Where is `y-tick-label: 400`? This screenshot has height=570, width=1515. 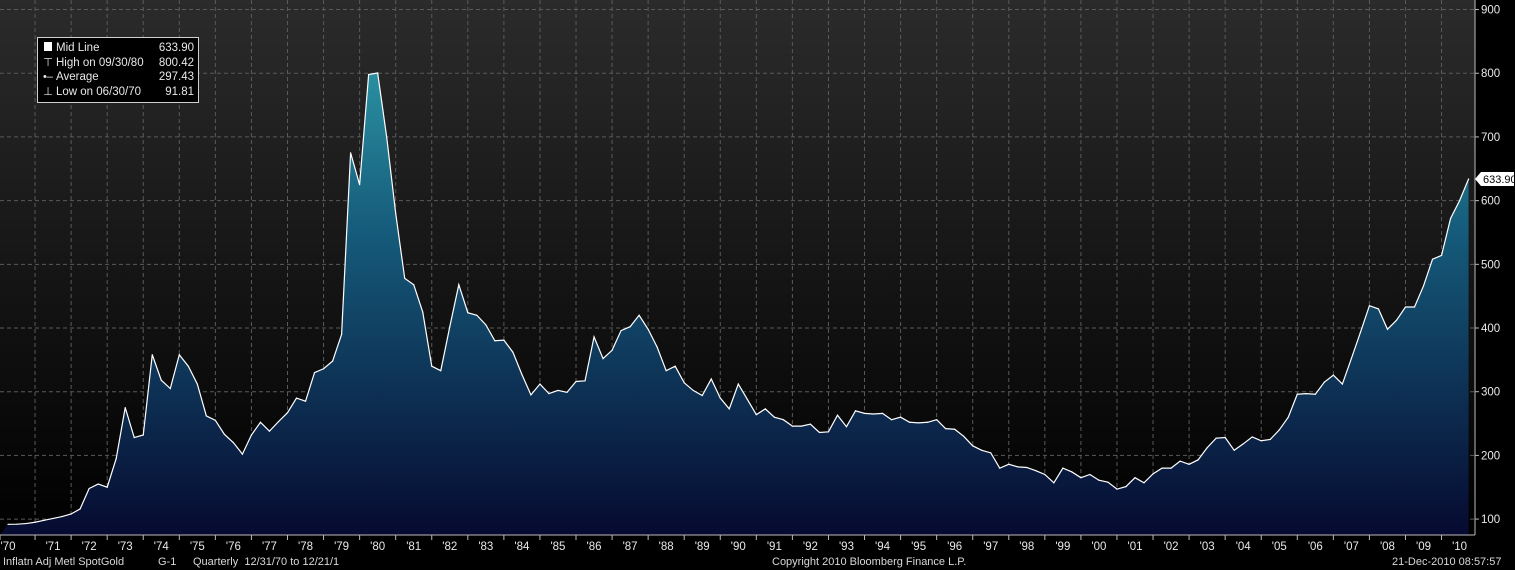
y-tick-label: 400 is located at coordinates (1490, 329).